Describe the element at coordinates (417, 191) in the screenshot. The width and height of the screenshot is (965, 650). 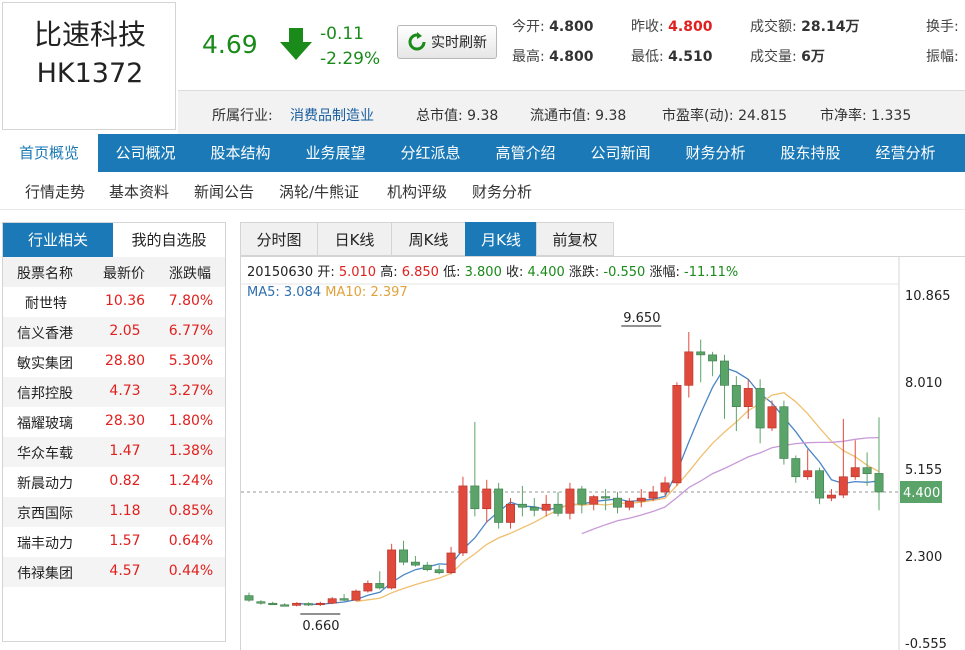
I see `sub-nav-ratings: 机构评级` at that location.